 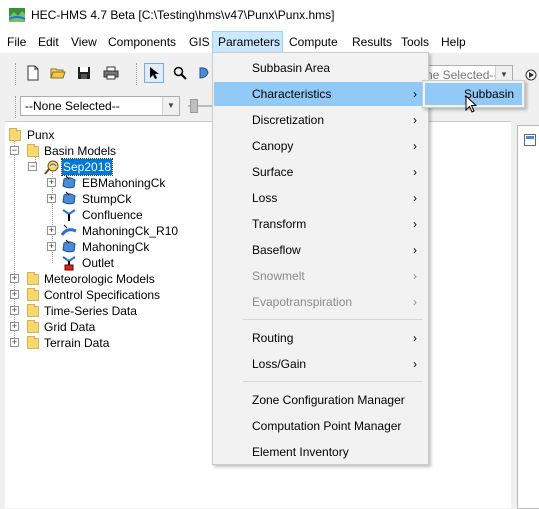 What do you see at coordinates (17, 74) in the screenshot?
I see `toolbar-grip` at bounding box center [17, 74].